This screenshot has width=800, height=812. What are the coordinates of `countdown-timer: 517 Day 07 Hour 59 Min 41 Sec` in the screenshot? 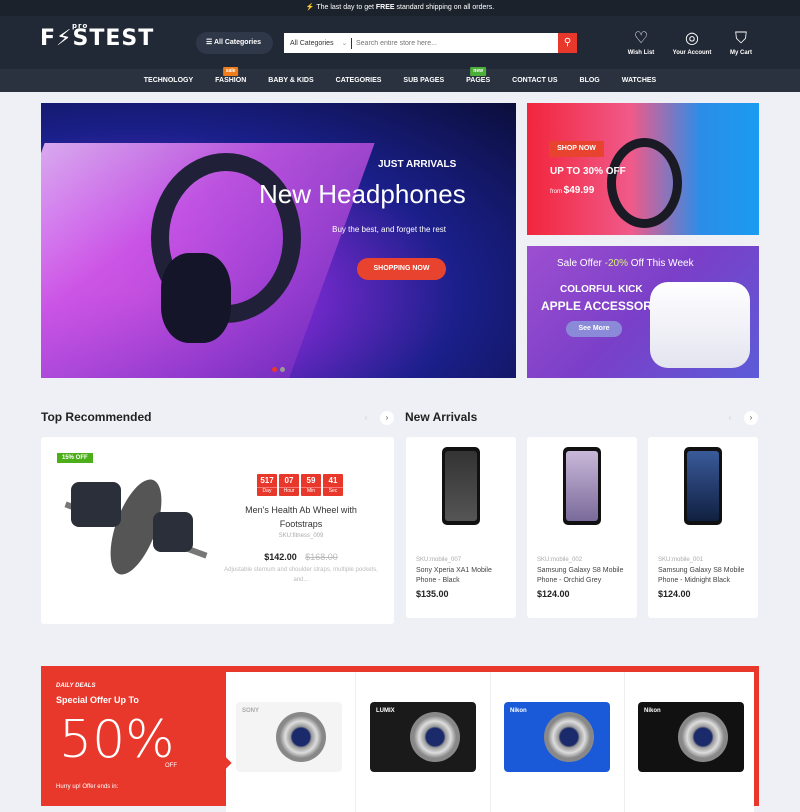 It's located at (300, 485).